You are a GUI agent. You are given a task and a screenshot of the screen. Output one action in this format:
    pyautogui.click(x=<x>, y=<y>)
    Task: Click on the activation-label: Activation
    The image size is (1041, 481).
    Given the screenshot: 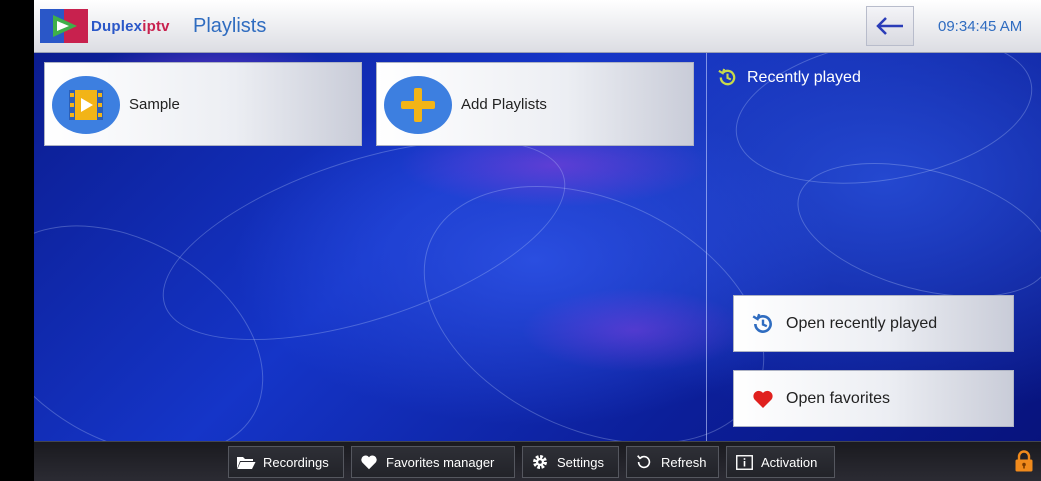 What is the action you would take?
    pyautogui.click(x=789, y=462)
    